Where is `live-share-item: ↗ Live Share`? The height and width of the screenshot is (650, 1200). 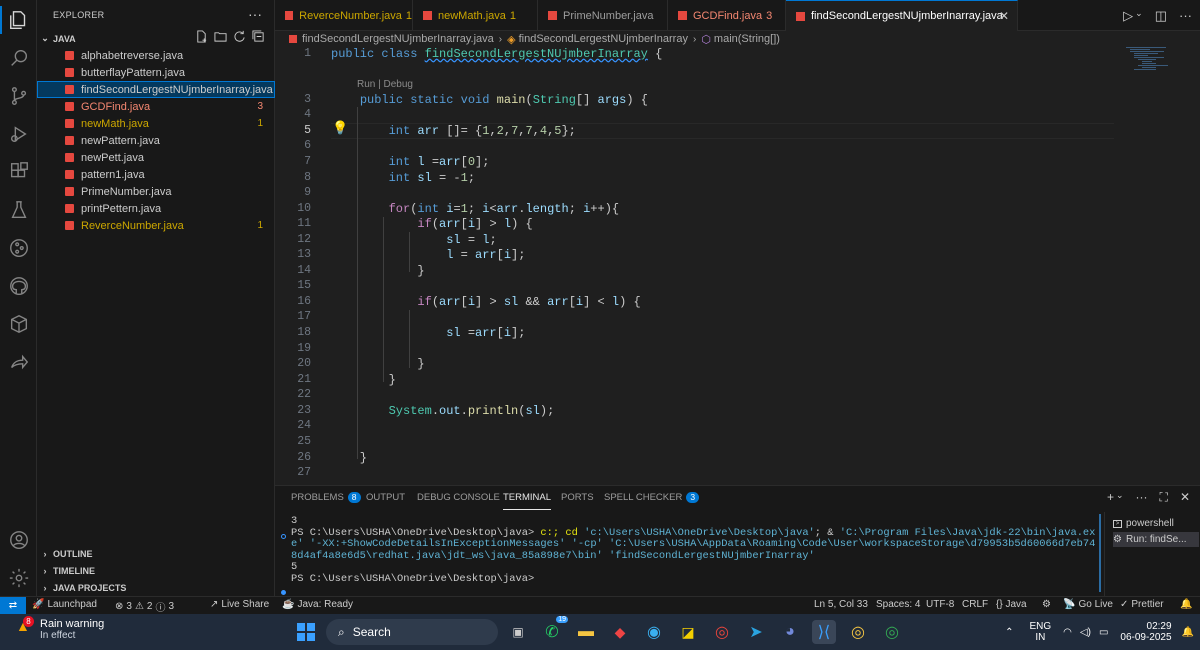
live-share-item: ↗ Live Share is located at coordinates (239, 604).